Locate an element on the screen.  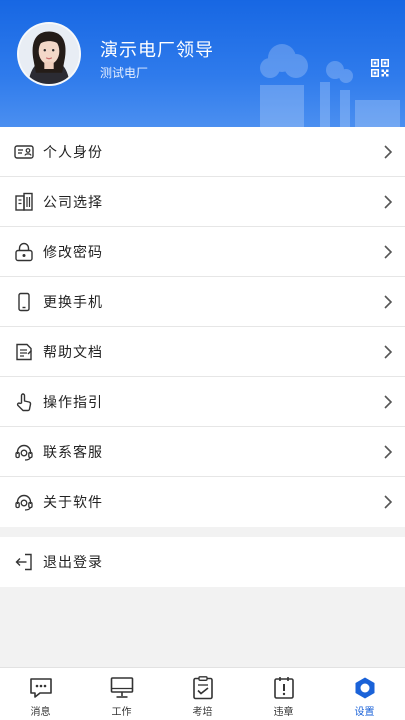
logout-button: 退出登录 is located at coordinates (202, 562).